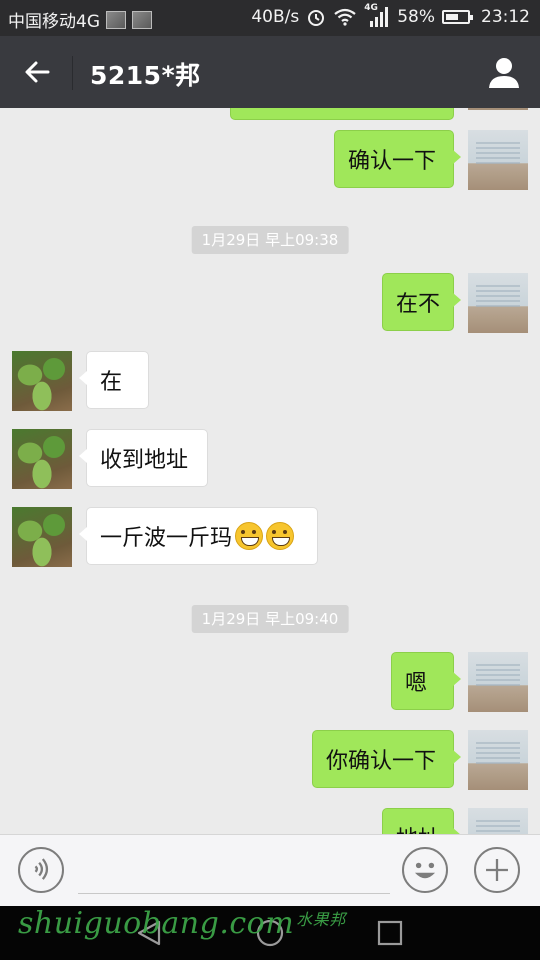 This screenshot has width=540, height=960. Describe the element at coordinates (38, 72) in the screenshot. I see `back-arrow-icon` at that location.